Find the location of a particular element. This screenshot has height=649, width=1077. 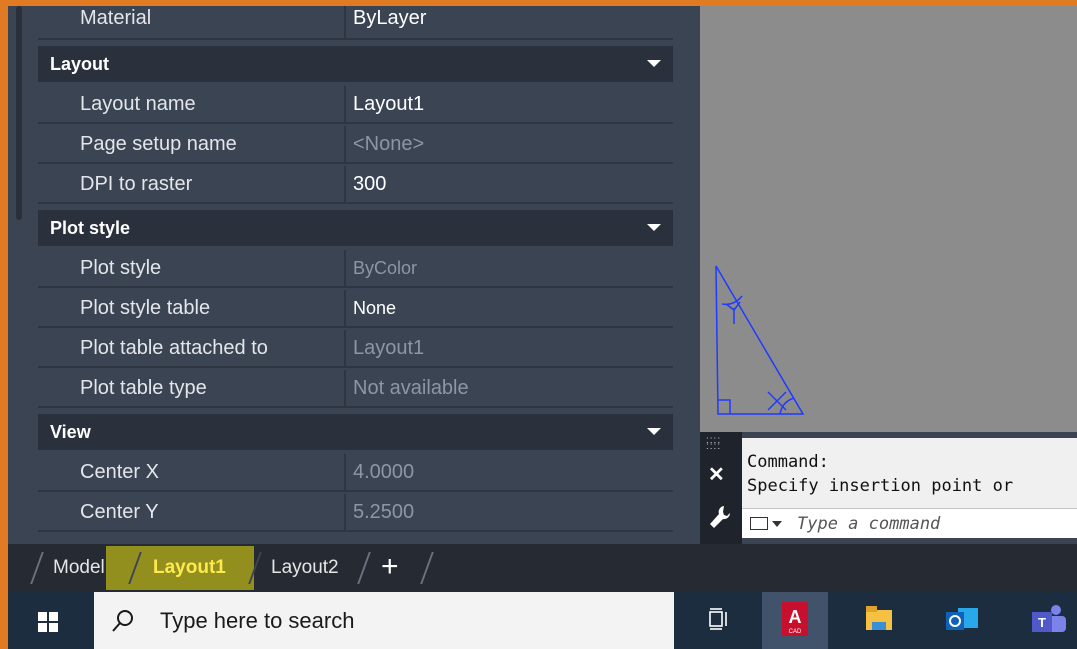

property-value: 5.2500 is located at coordinates (384, 512).